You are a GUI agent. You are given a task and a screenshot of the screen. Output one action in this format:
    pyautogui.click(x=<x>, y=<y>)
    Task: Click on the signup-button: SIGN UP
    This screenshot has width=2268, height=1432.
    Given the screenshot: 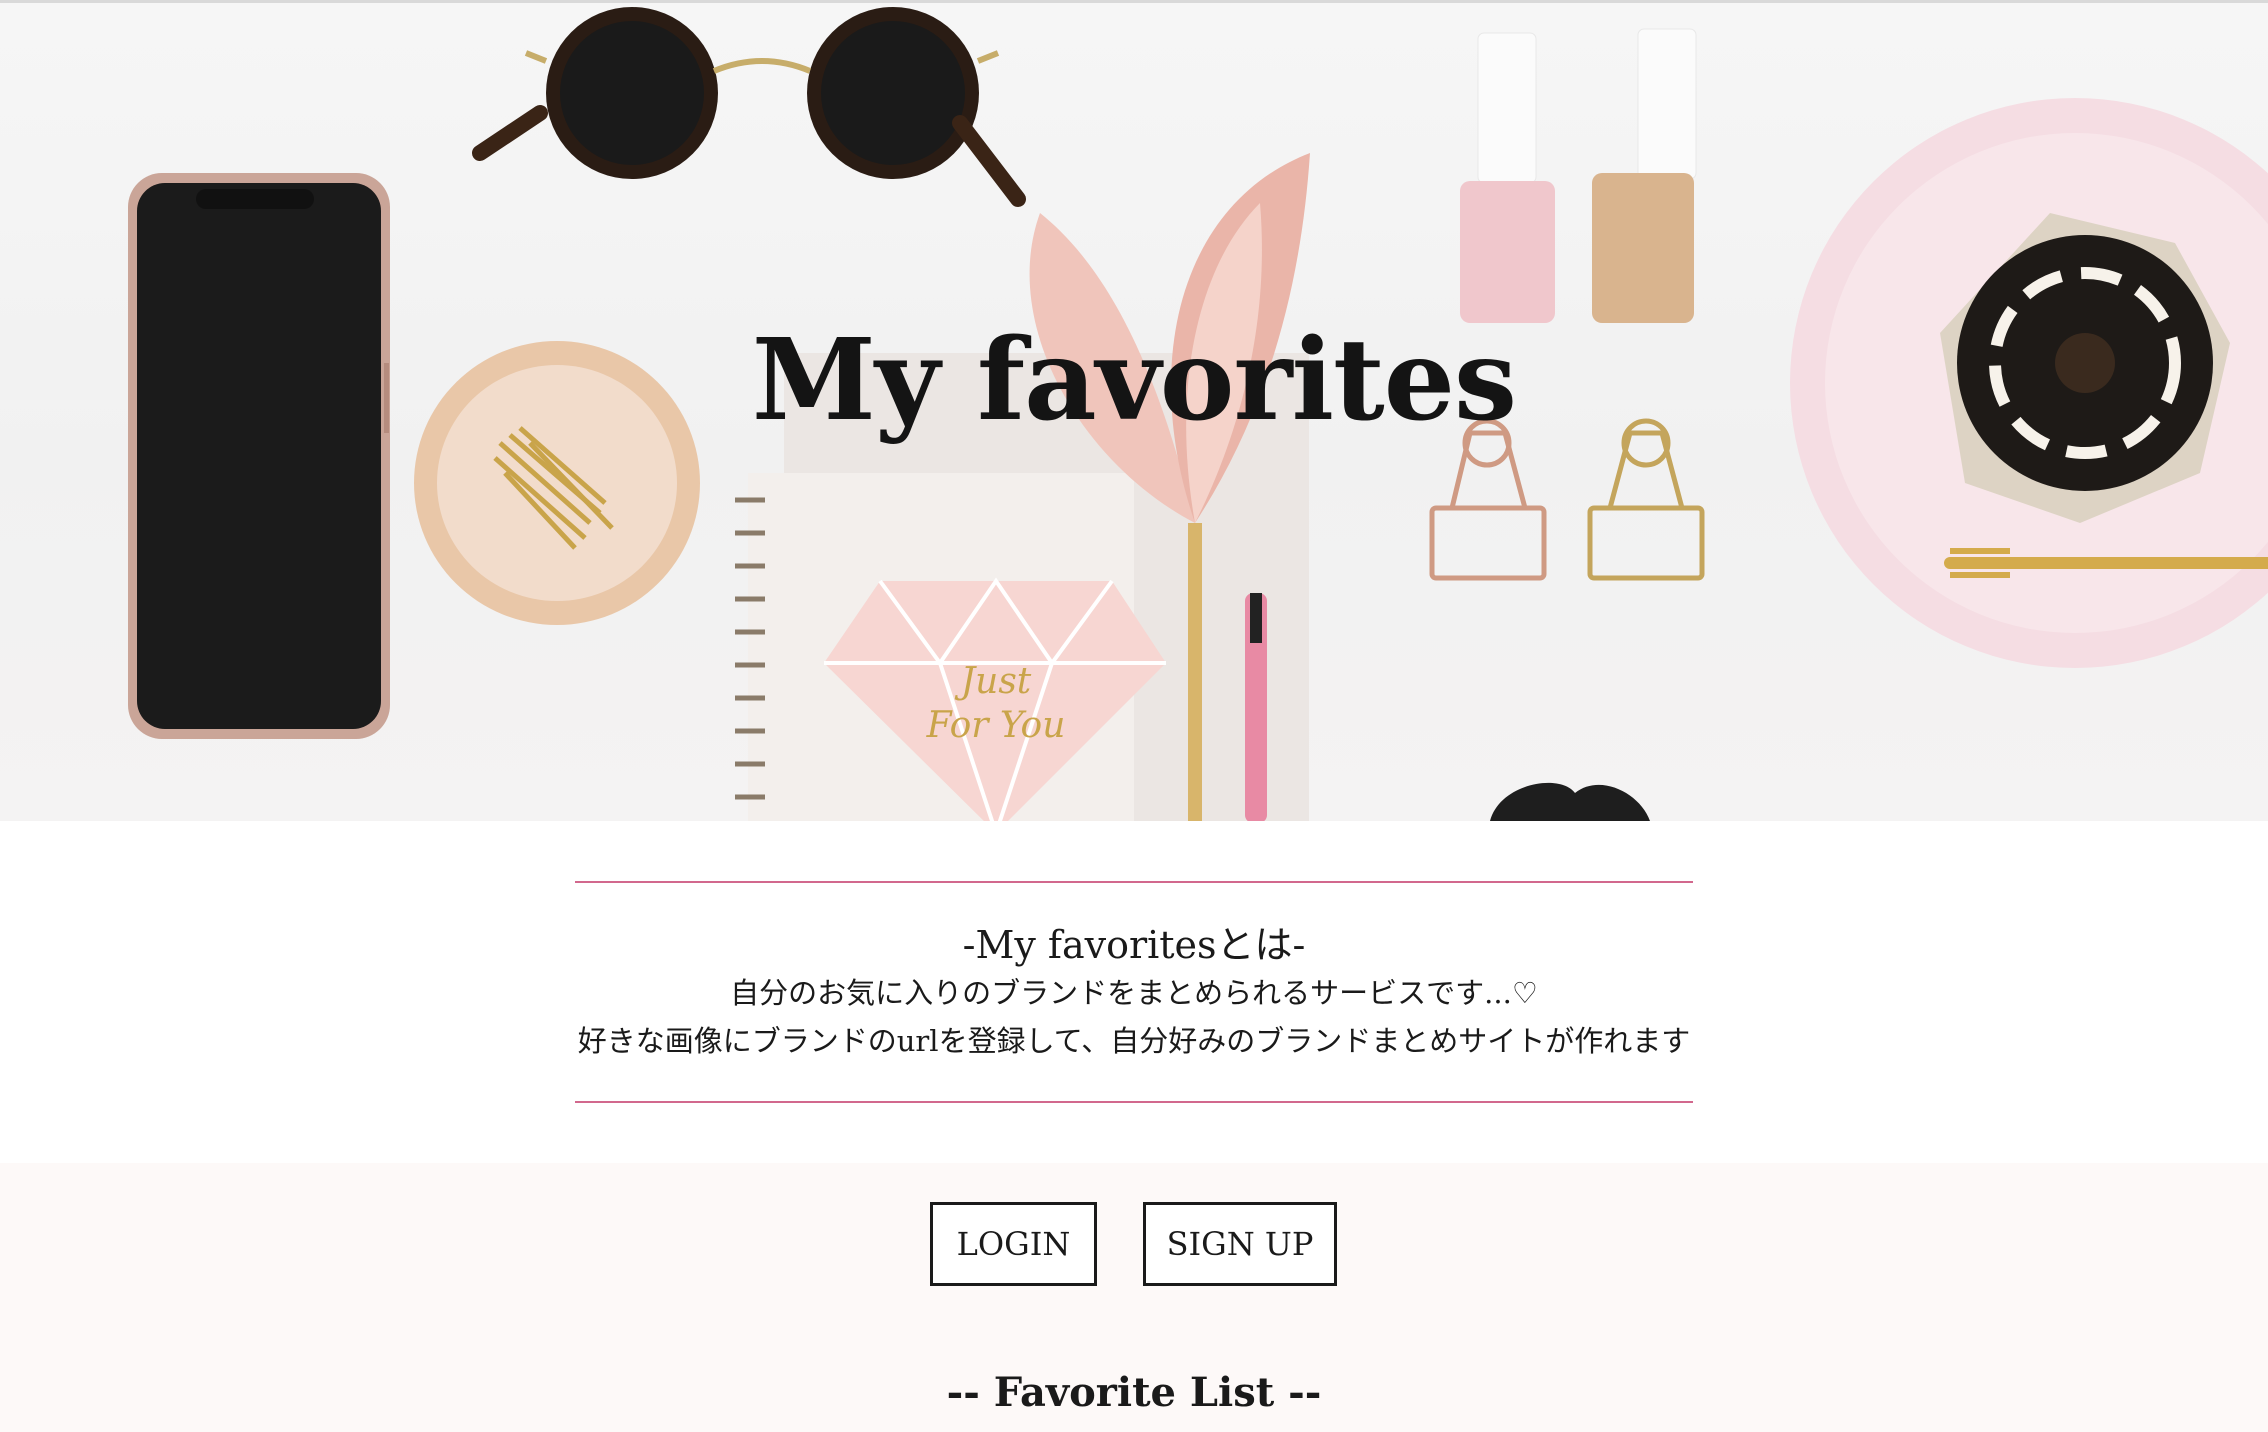 What is the action you would take?
    pyautogui.click(x=1240, y=1244)
    